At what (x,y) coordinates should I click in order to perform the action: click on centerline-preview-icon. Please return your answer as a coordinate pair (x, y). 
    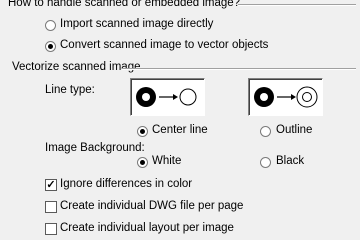
    Looking at the image, I should click on (166, 97).